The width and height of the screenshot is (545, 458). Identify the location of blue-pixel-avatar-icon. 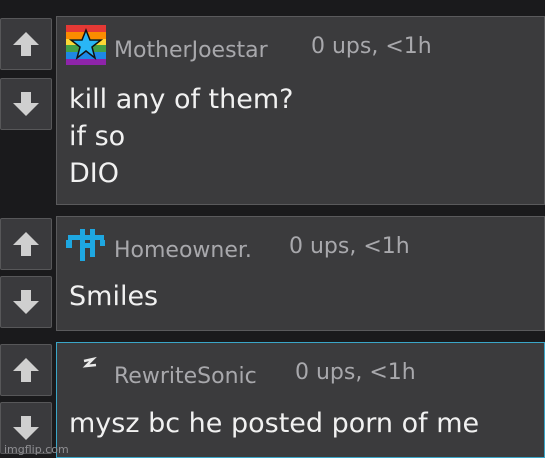
(86, 245).